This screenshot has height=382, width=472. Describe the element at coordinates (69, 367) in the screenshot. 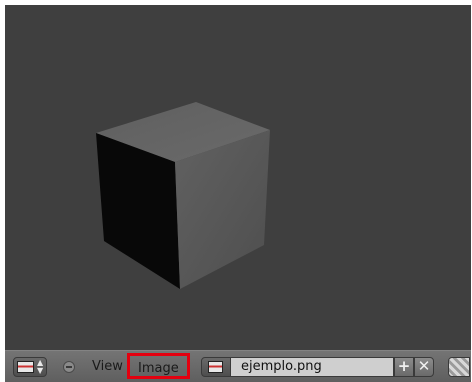

I see `collapse-menus-button` at that location.